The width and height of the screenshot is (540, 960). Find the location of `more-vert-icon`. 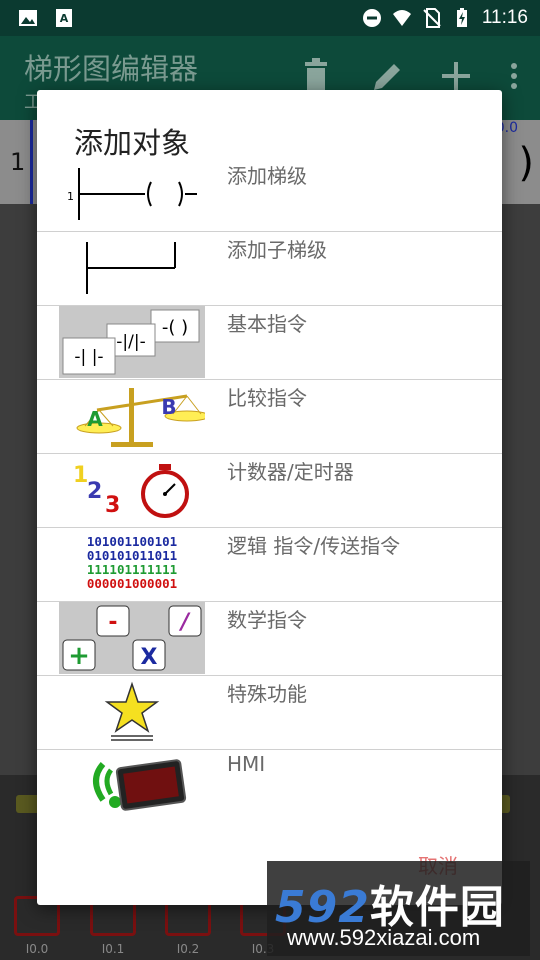

more-vert-icon is located at coordinates (514, 76).